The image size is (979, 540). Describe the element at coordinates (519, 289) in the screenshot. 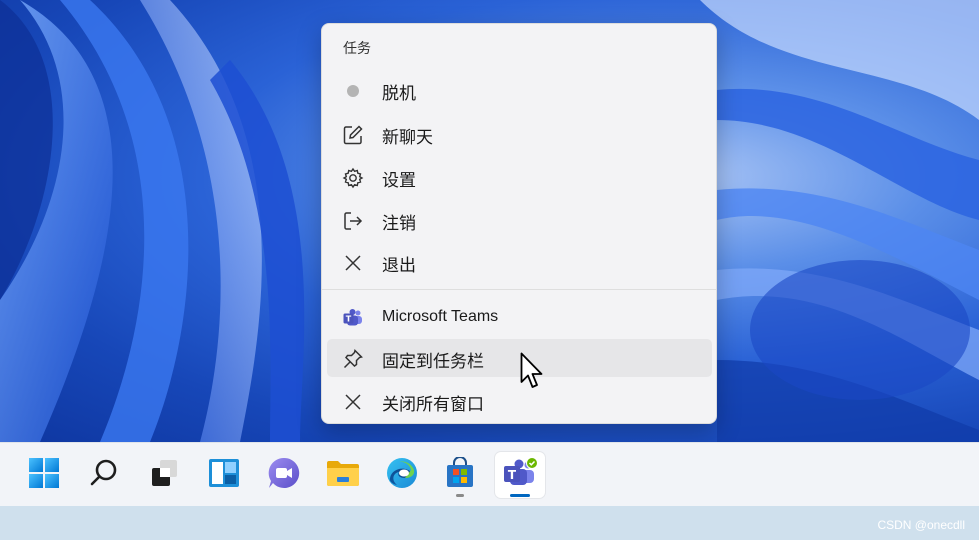

I see `menu-separator` at that location.